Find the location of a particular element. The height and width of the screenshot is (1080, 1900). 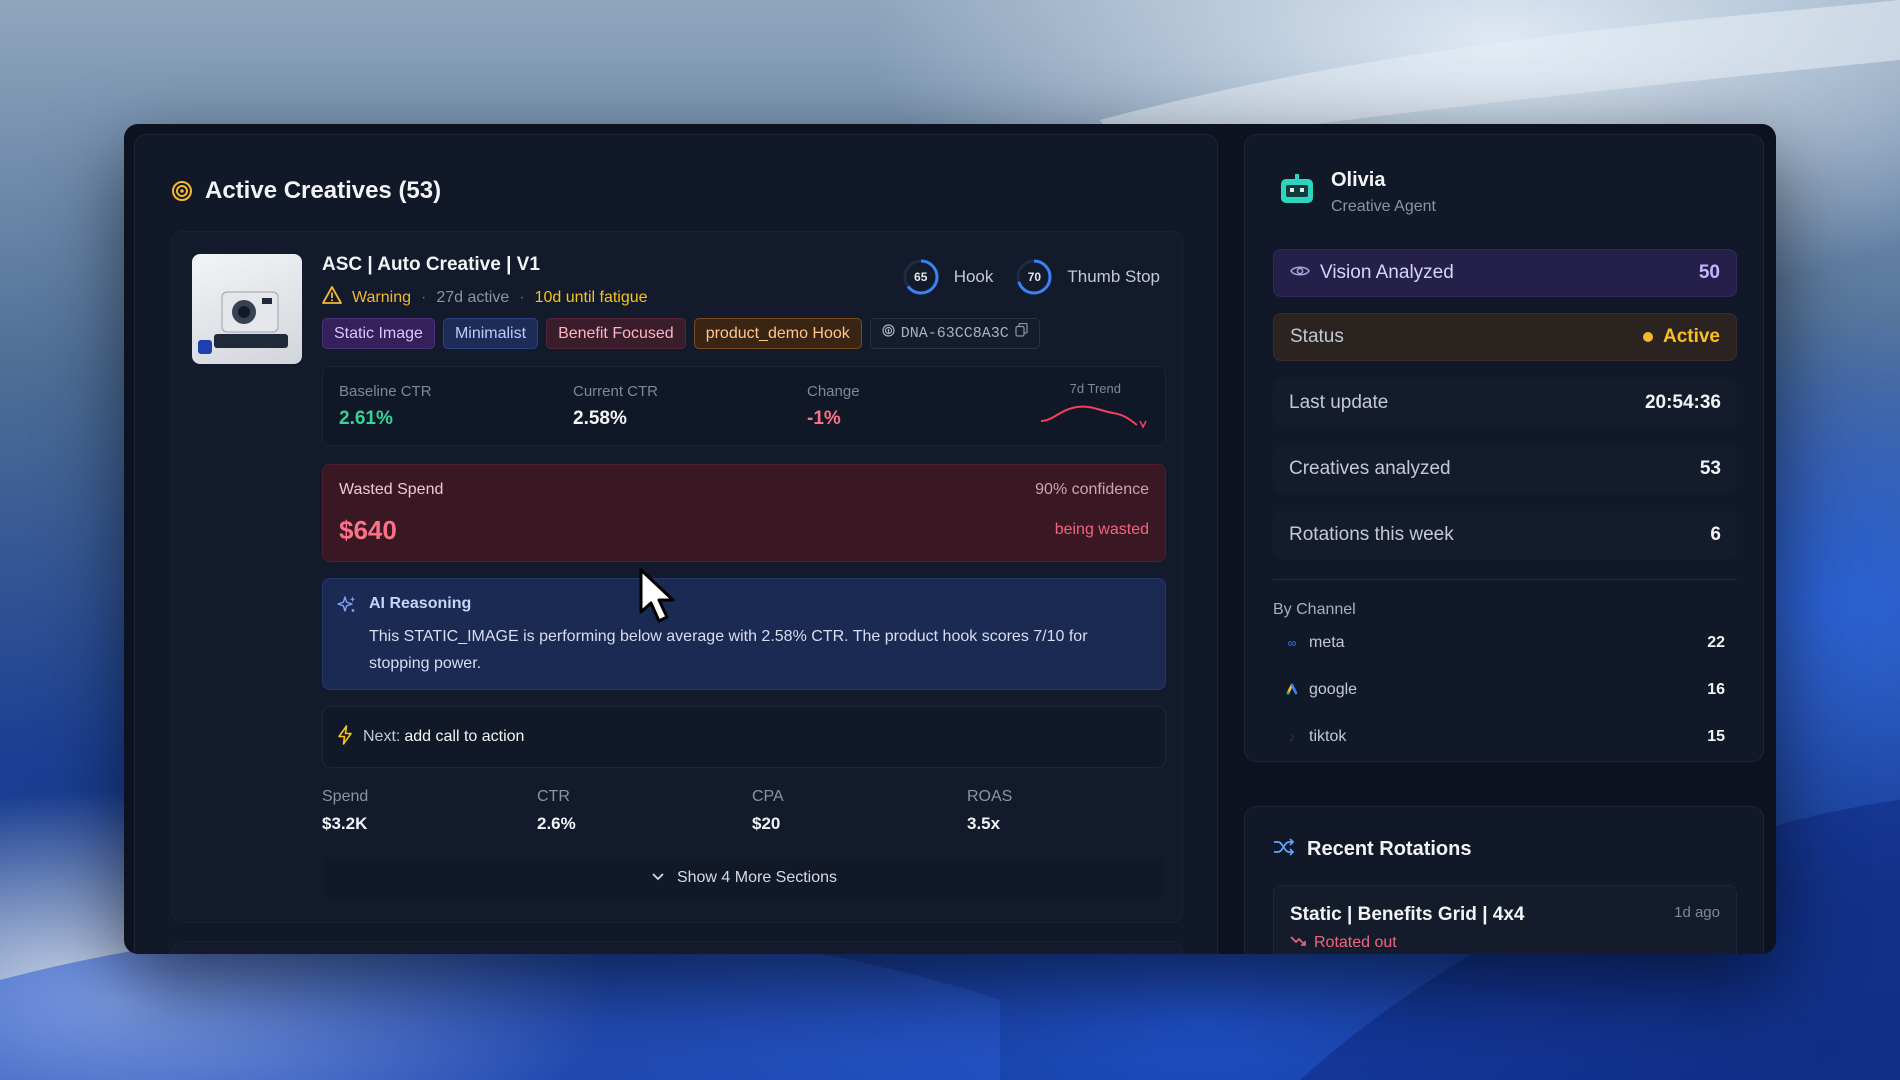

agent-role: Creative Agent is located at coordinates (1383, 206).